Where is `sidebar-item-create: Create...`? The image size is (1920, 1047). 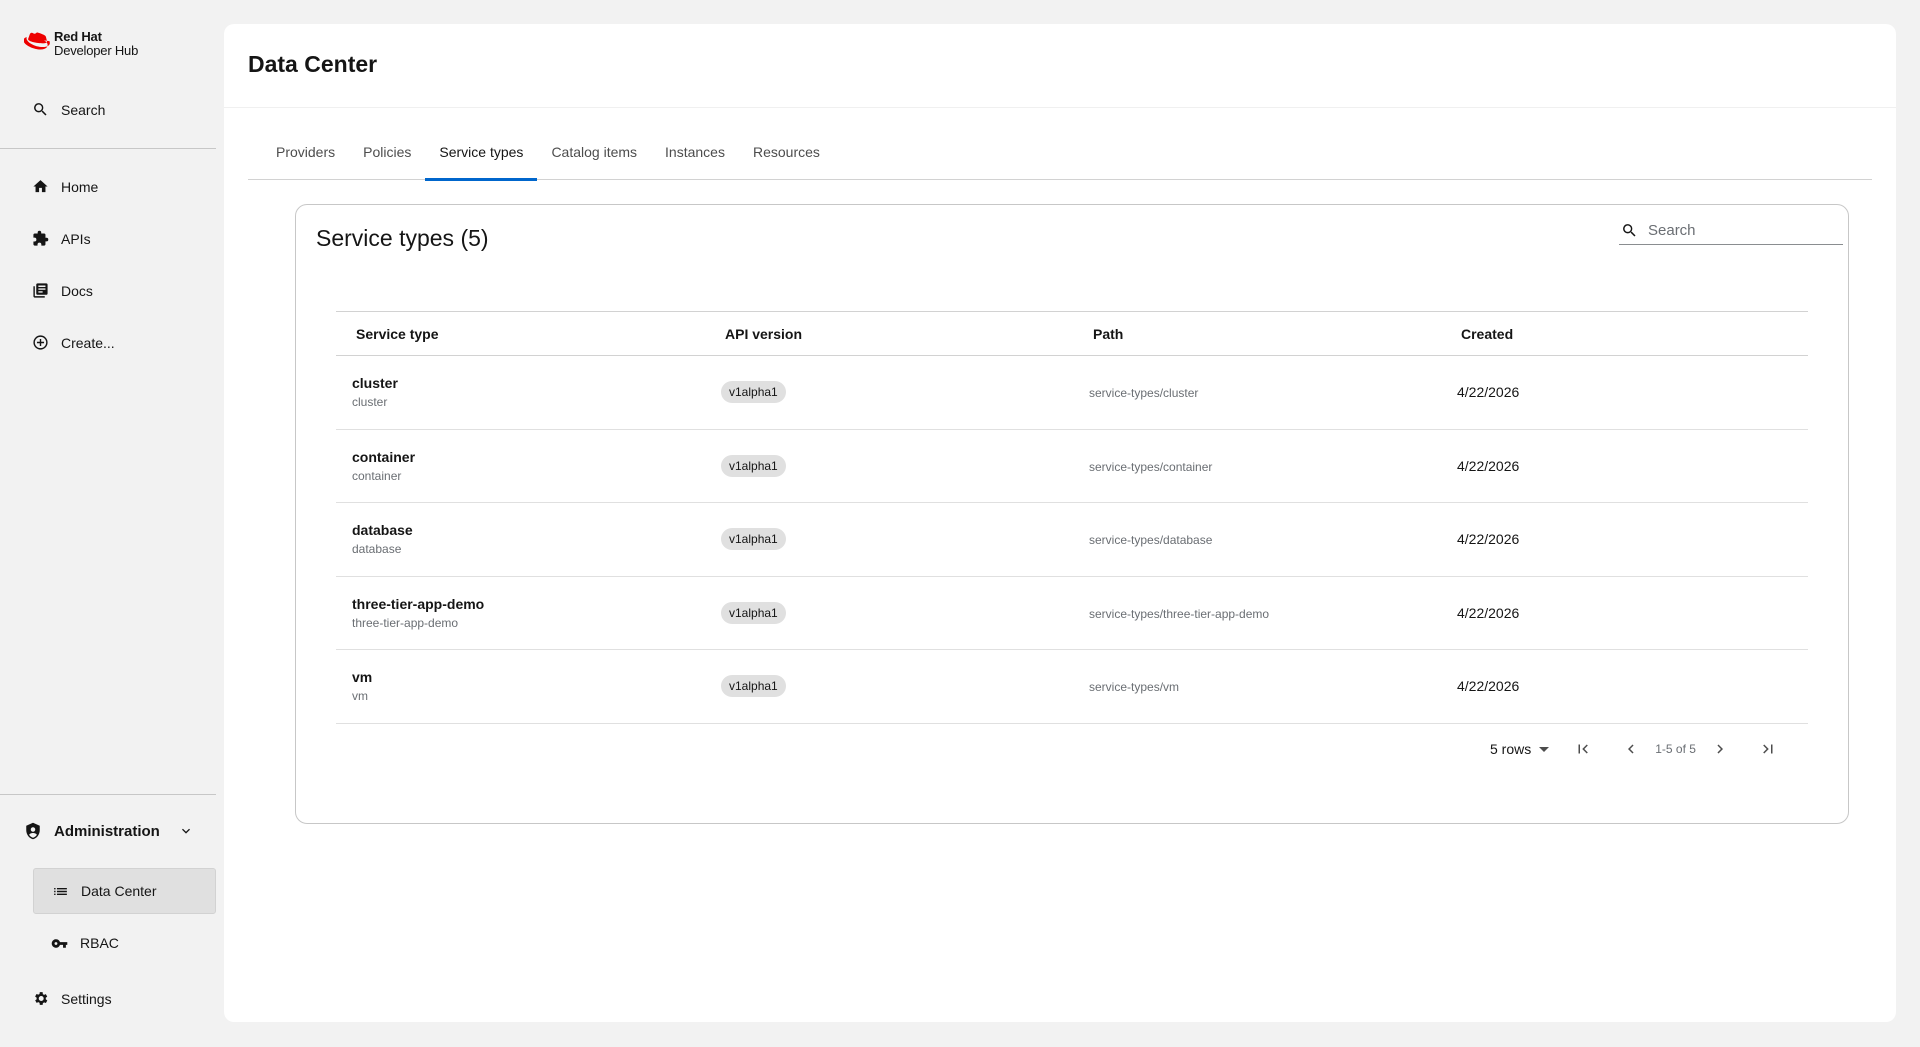
sidebar-item-create: Create... is located at coordinates (73, 342).